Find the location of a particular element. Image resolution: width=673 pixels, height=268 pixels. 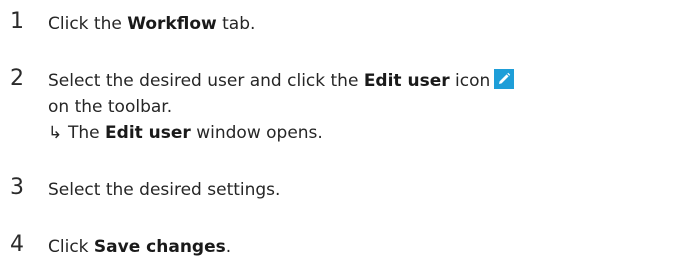

step-result: ↳ The Edit user window opens. is located at coordinates (357, 133).